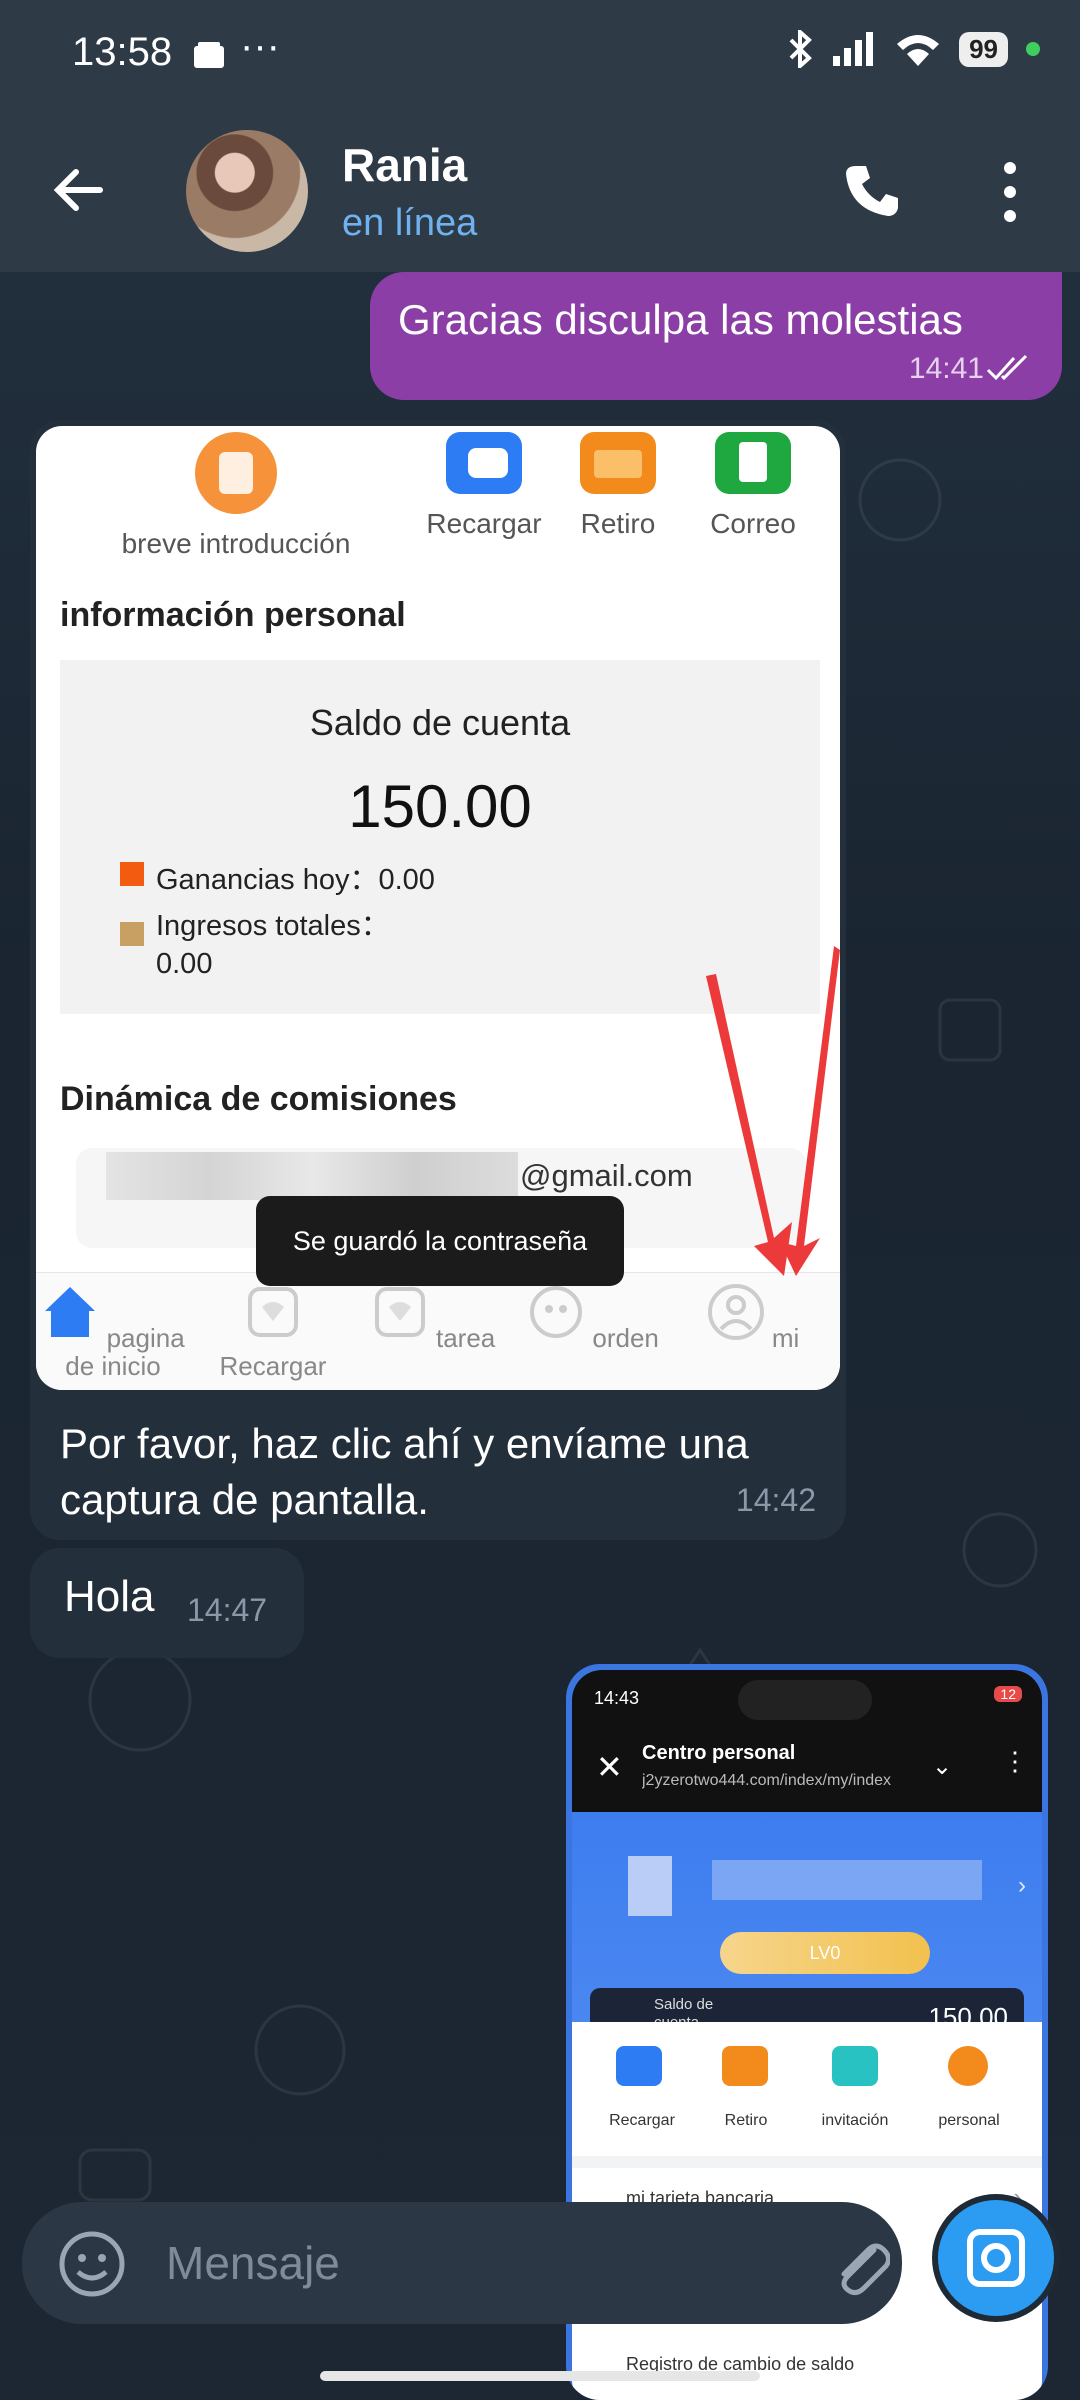 This screenshot has width=1080, height=2400. What do you see at coordinates (1008, 1694) in the screenshot?
I see `inner-battery: 12` at bounding box center [1008, 1694].